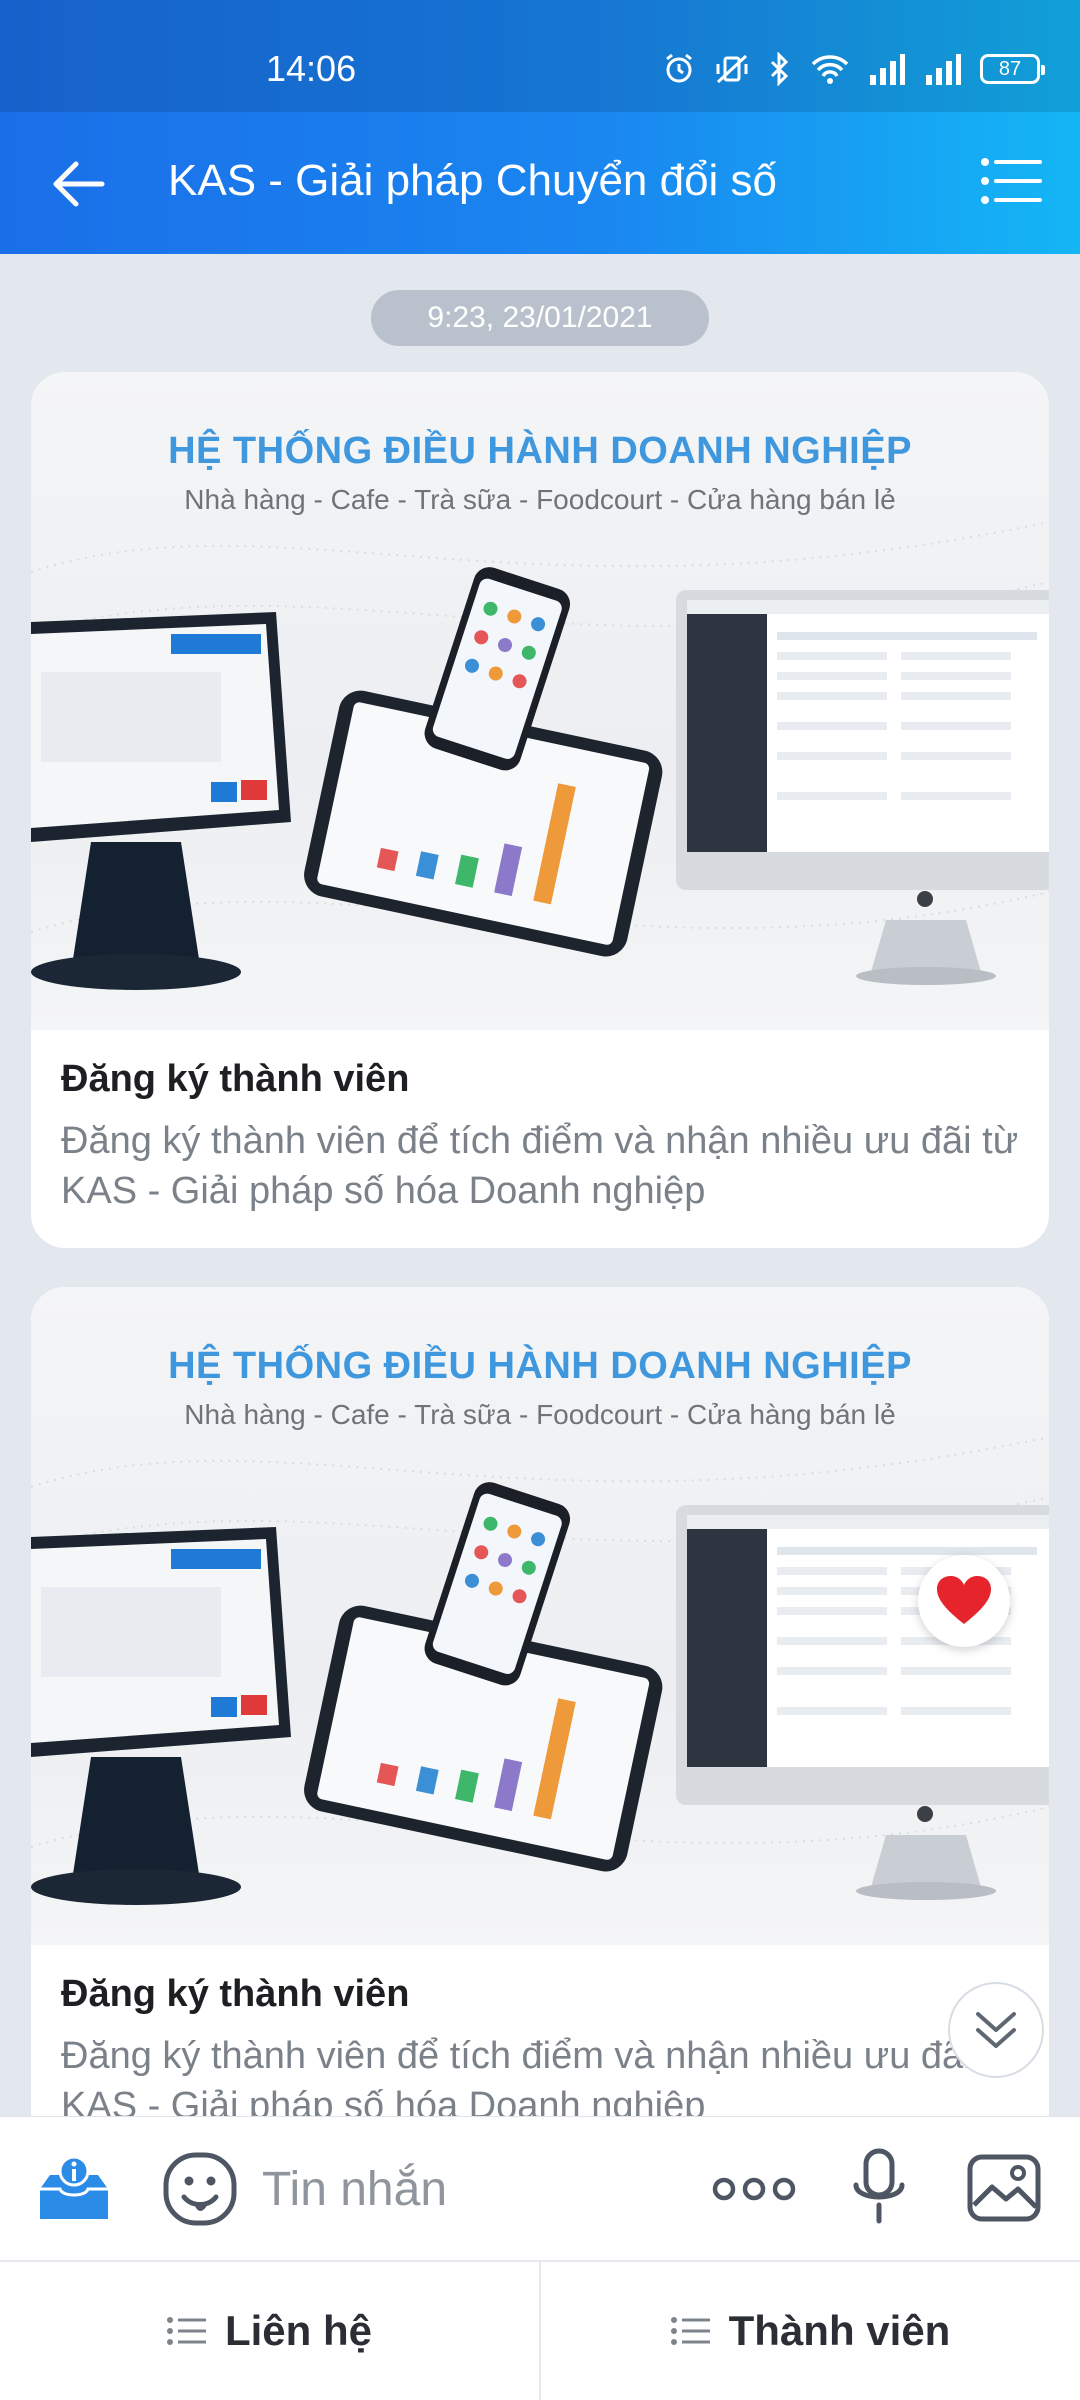  I want to click on status-icons: 87, so click(853, 69).